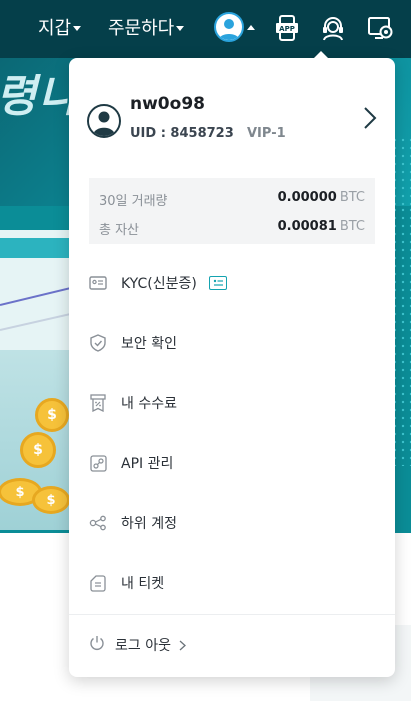 This screenshot has height=701, width=411. Describe the element at coordinates (143, 646) in the screenshot. I see `logout-label: 로그 아웃` at that location.